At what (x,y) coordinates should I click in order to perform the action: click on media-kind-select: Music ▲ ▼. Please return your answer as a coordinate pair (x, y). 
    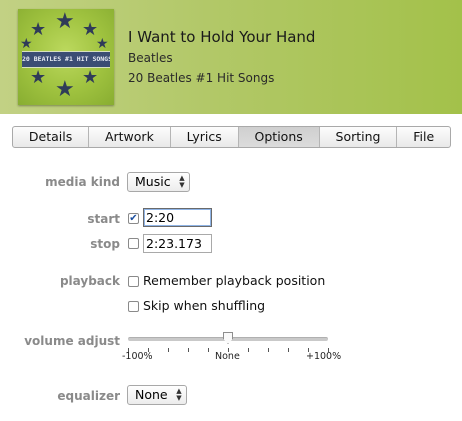
    Looking at the image, I should click on (158, 182).